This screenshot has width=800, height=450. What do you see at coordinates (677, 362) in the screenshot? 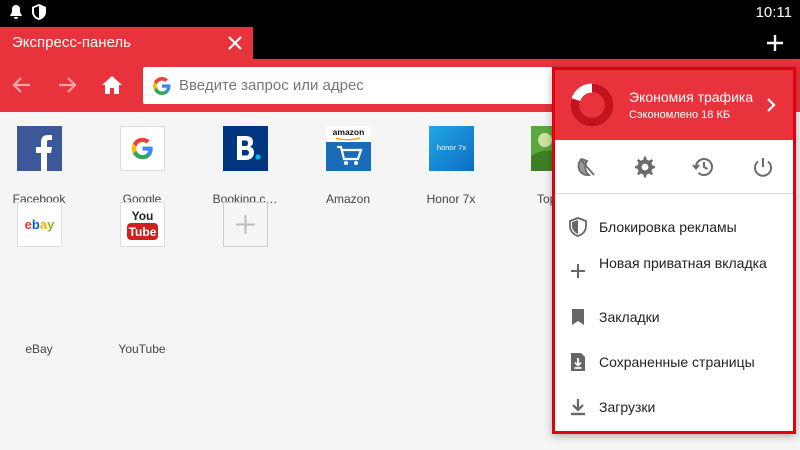
I see `menu-item-label: Сохраненные страницы` at bounding box center [677, 362].